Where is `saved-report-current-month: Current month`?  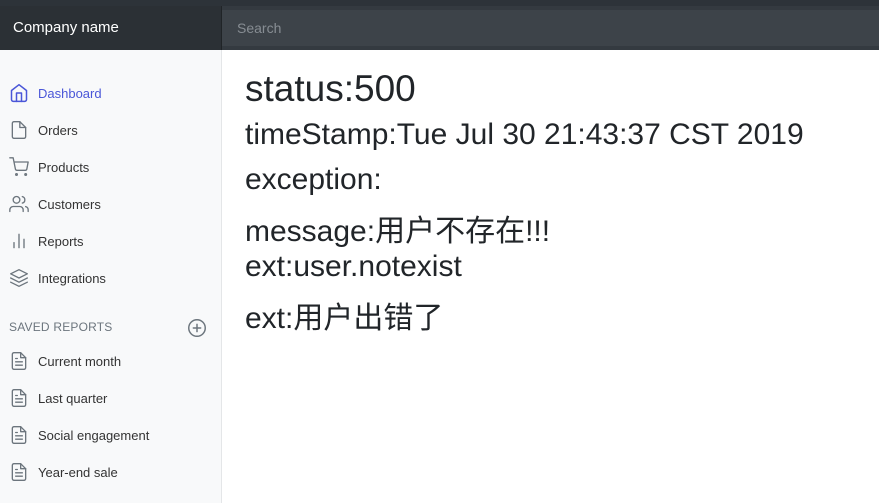 saved-report-current-month: Current month is located at coordinates (110, 361).